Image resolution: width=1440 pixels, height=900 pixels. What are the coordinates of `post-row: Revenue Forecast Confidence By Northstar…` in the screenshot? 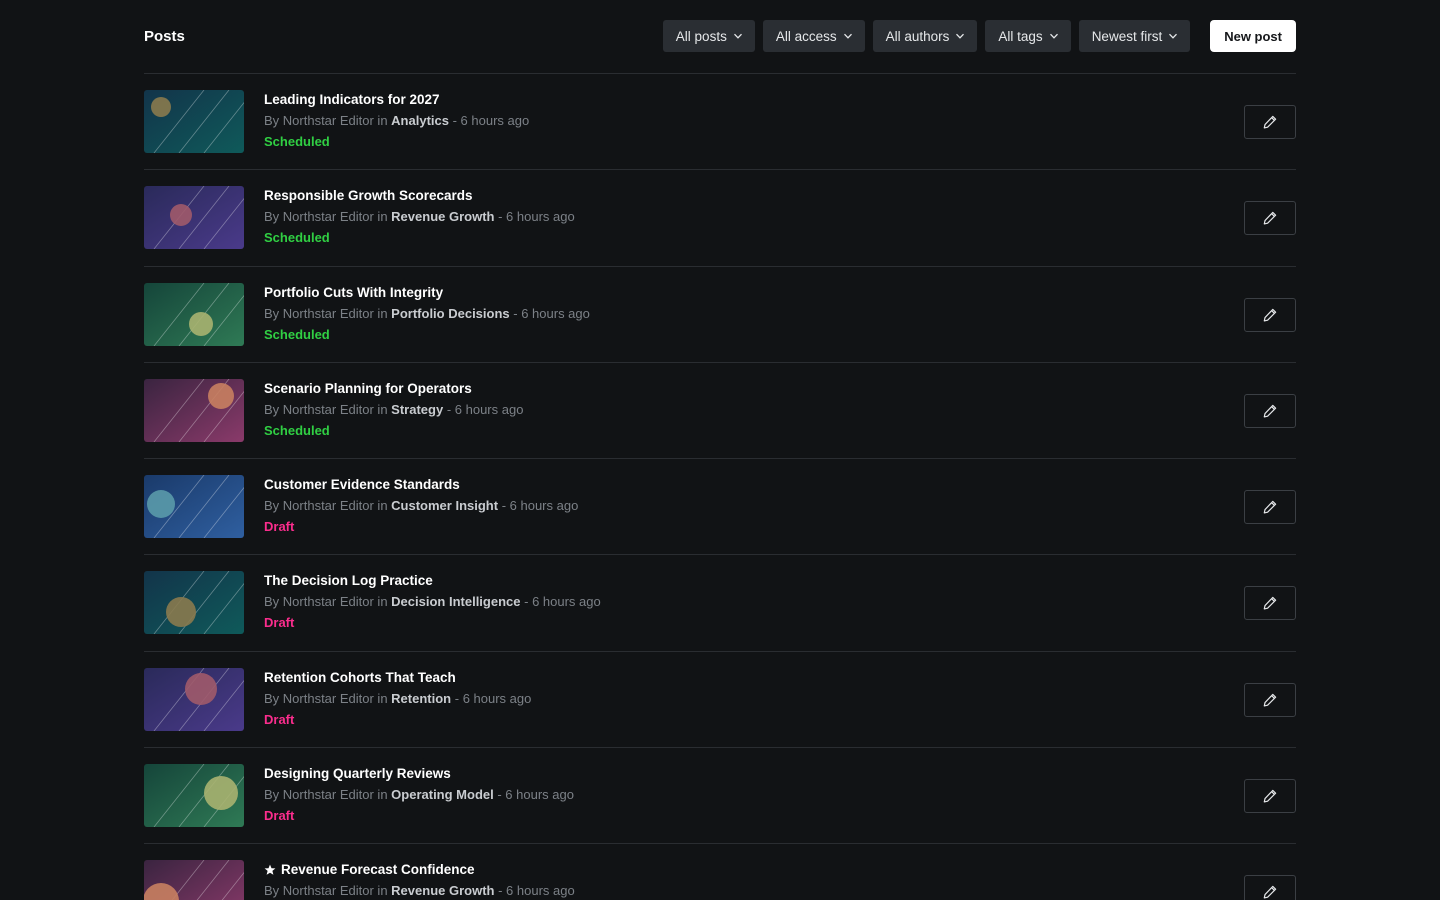 It's located at (720, 872).